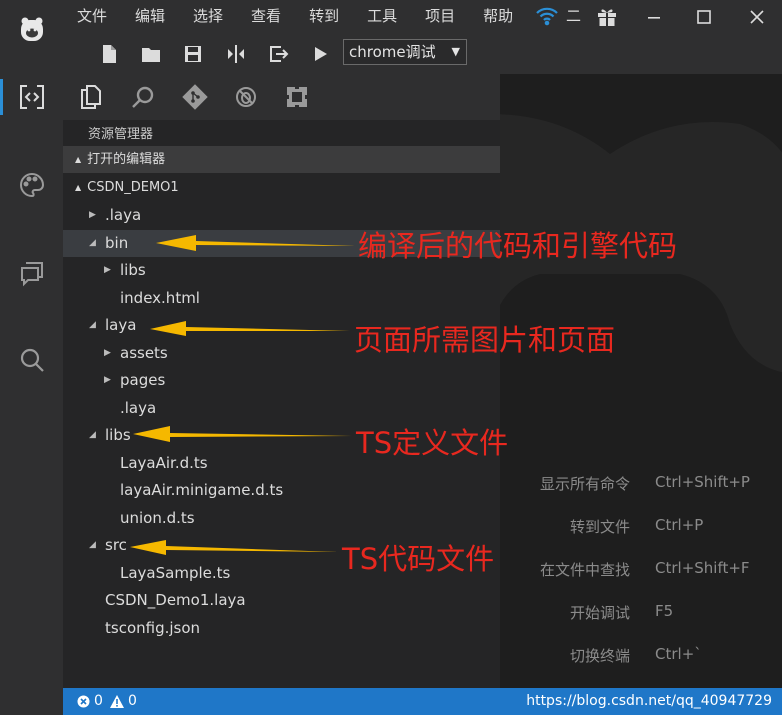  Describe the element at coordinates (422, 701) in the screenshot. I see `status-bar: 0 0 https://blog.csdn.net/qq_40947729` at that location.